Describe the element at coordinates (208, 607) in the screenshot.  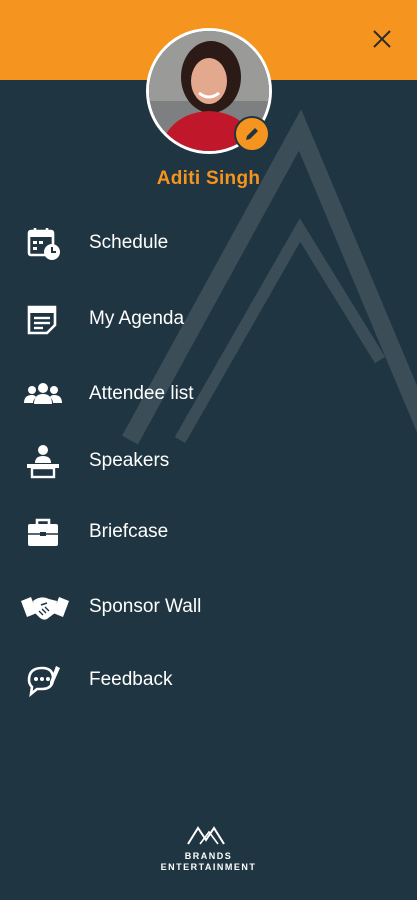
I see `menu-item-sponsor-wall: Sponsor Wall` at that location.